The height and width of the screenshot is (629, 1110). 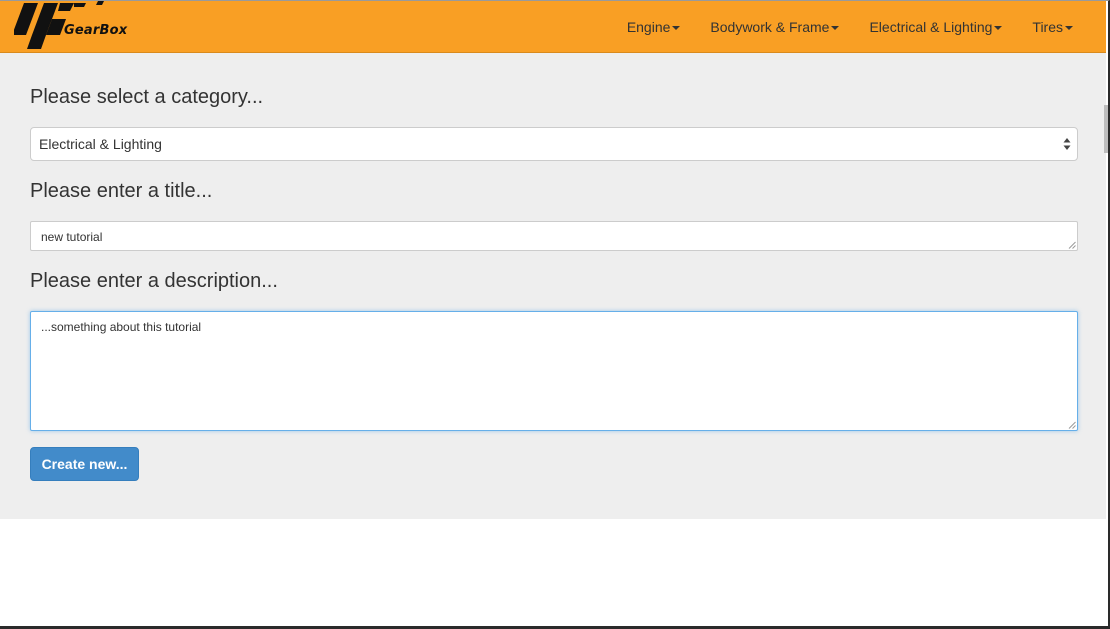 What do you see at coordinates (770, 27) in the screenshot?
I see `nav-item-label: Bodywork & Frame` at bounding box center [770, 27].